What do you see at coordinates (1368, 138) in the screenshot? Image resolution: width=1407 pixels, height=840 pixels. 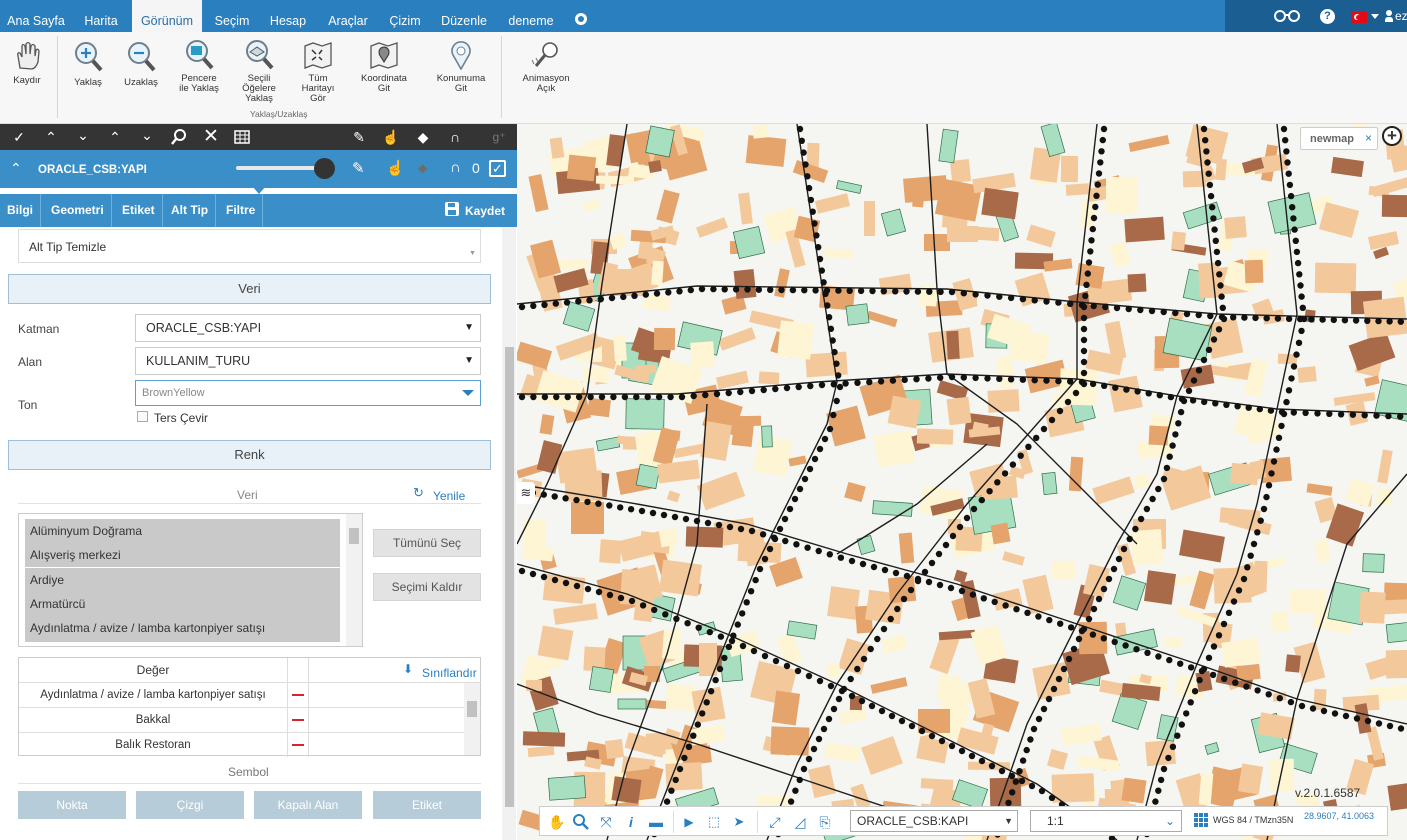 I see `close-icon: ×` at bounding box center [1368, 138].